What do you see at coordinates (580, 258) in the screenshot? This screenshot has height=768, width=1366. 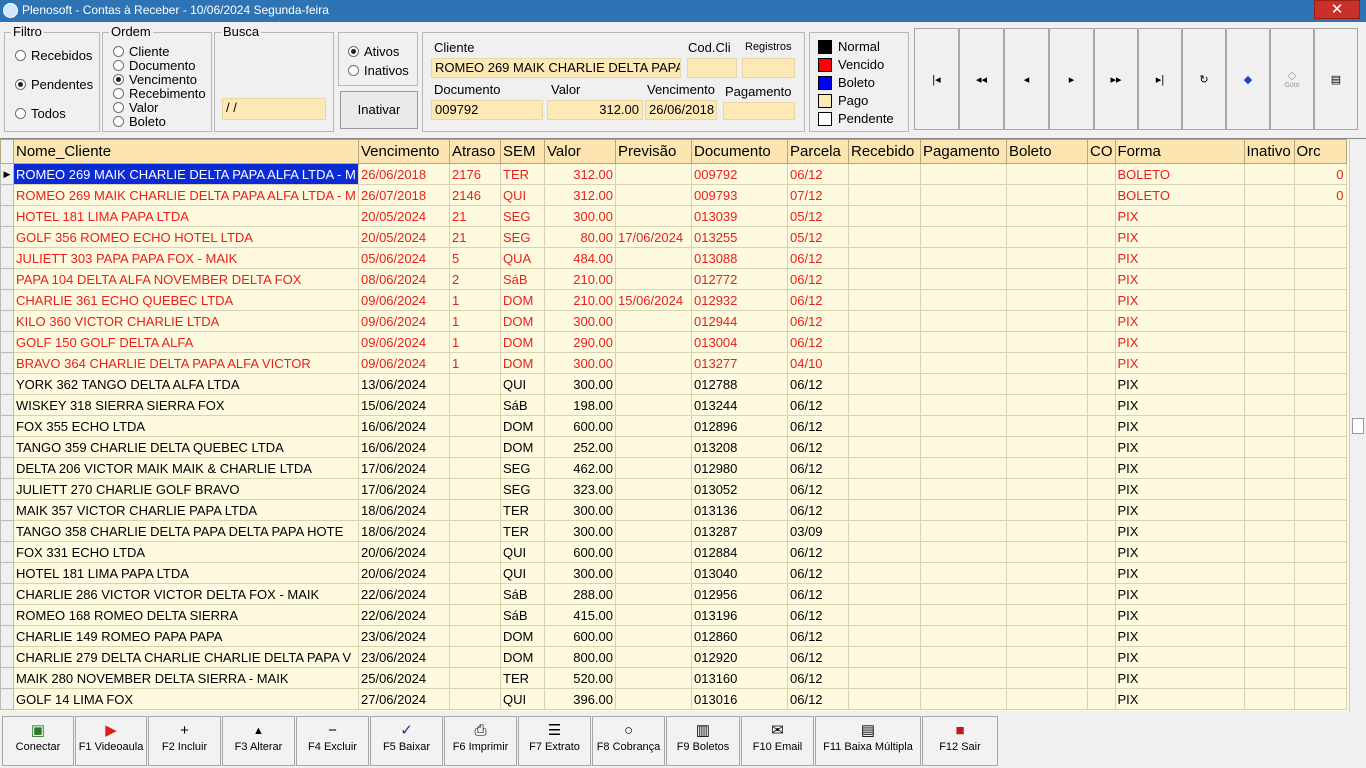 I see `table-cell: 484.00` at bounding box center [580, 258].